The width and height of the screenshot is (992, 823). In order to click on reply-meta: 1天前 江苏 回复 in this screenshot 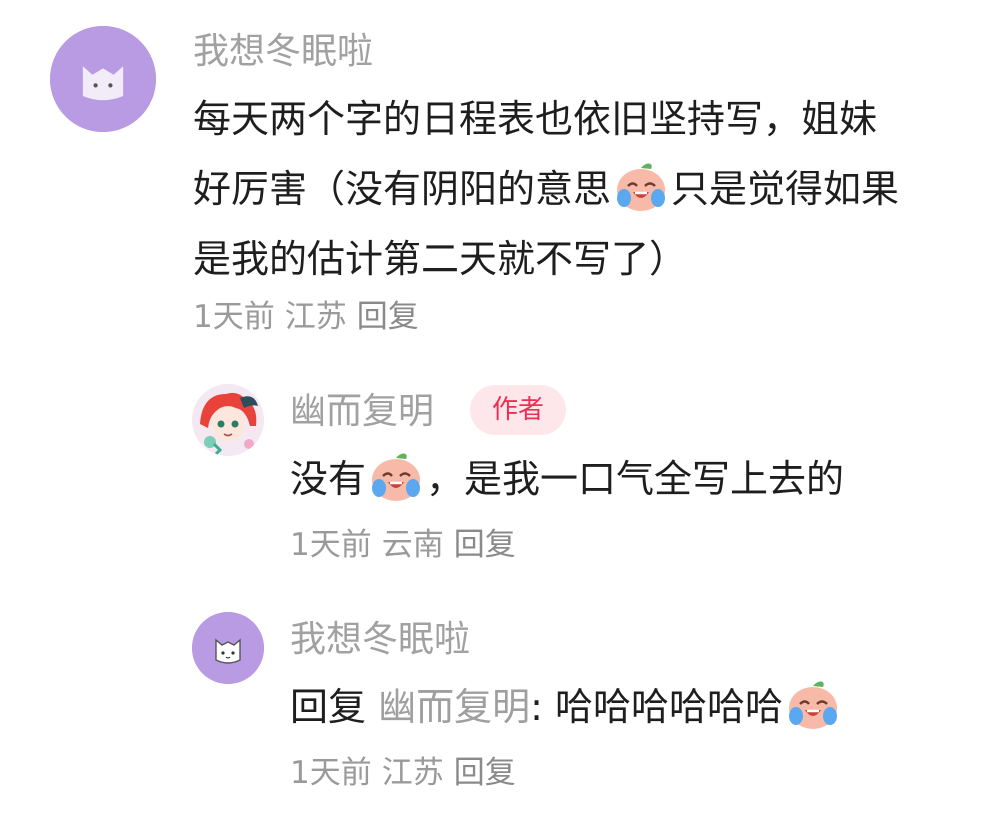, I will do `click(408, 773)`.